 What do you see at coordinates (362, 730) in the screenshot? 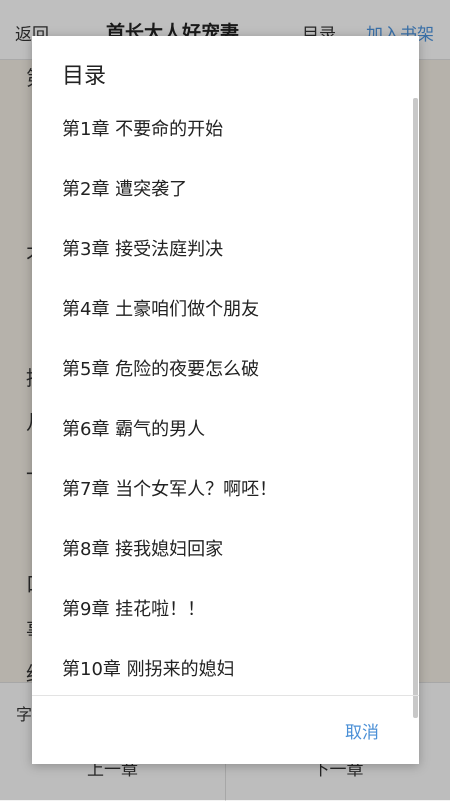
I see `cancel-button: 取消` at bounding box center [362, 730].